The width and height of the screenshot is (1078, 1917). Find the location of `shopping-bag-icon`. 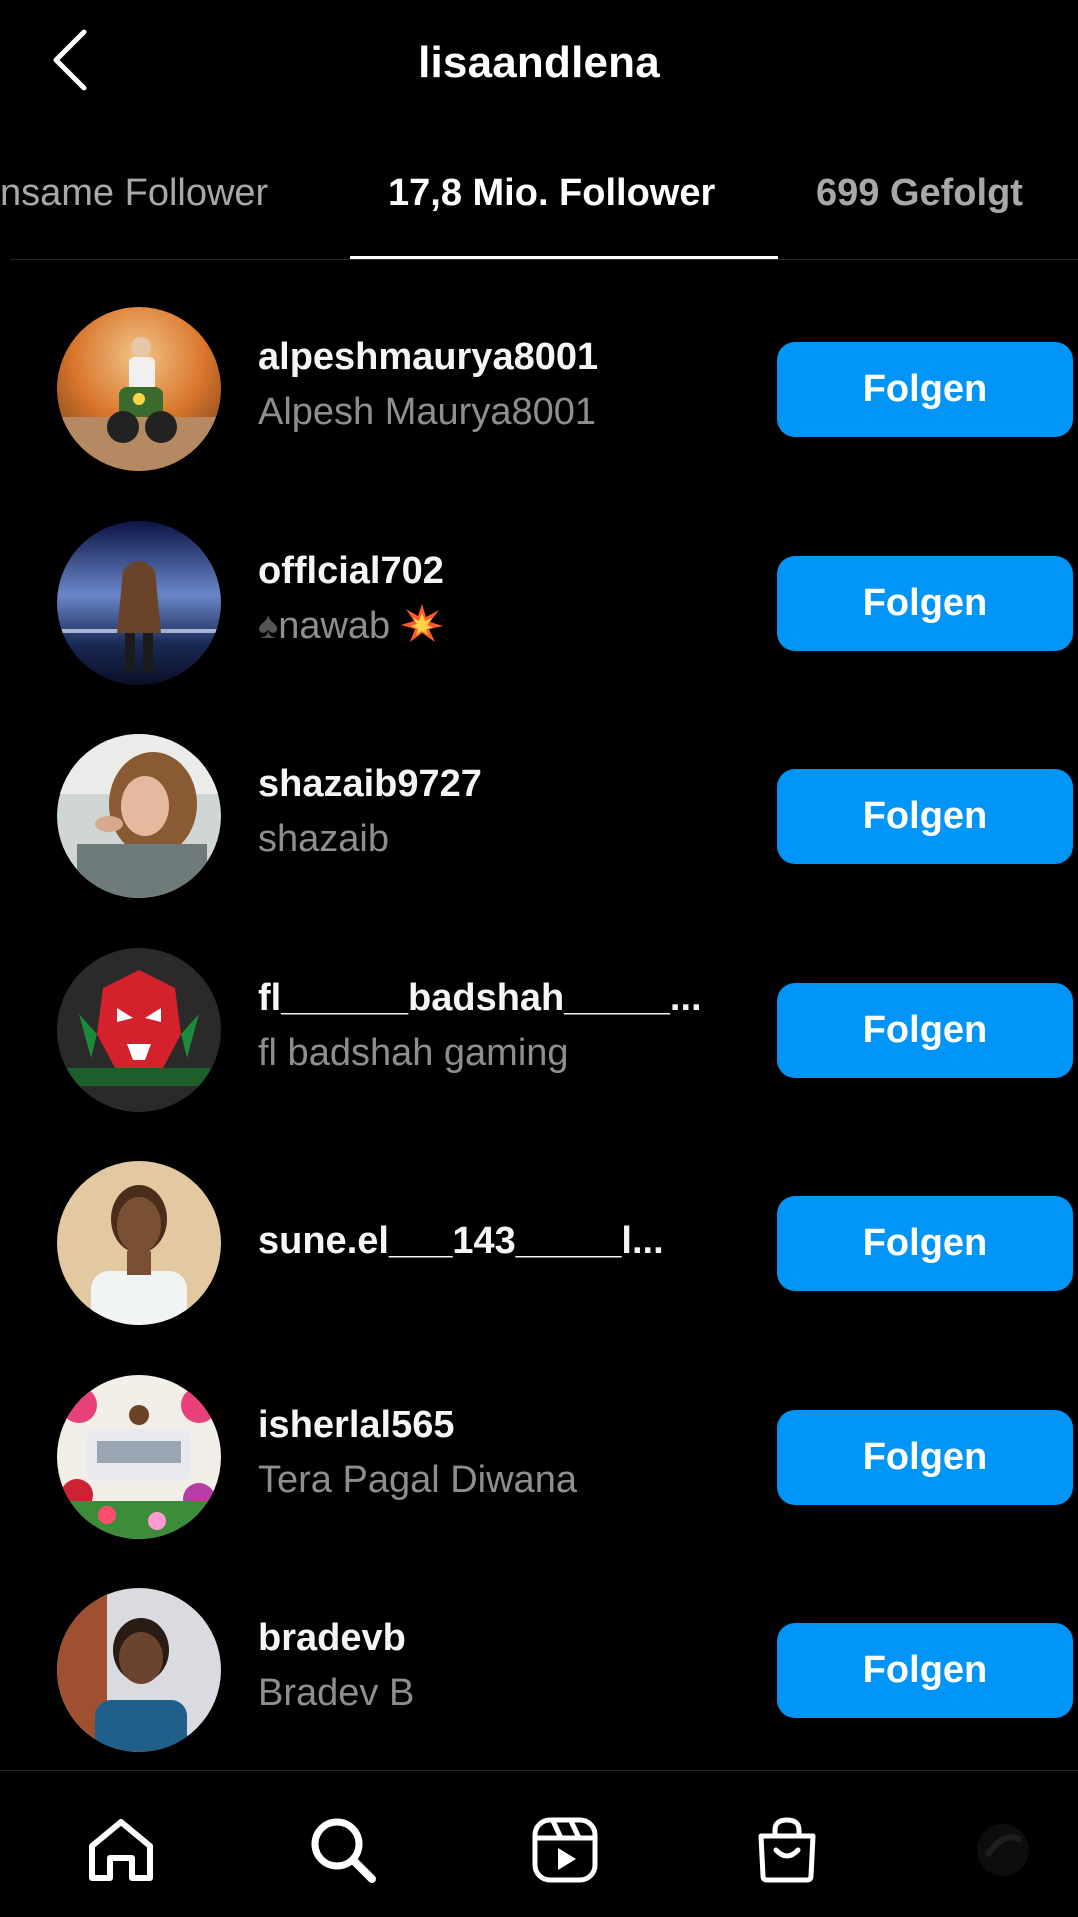

shopping-bag-icon is located at coordinates (787, 1850).